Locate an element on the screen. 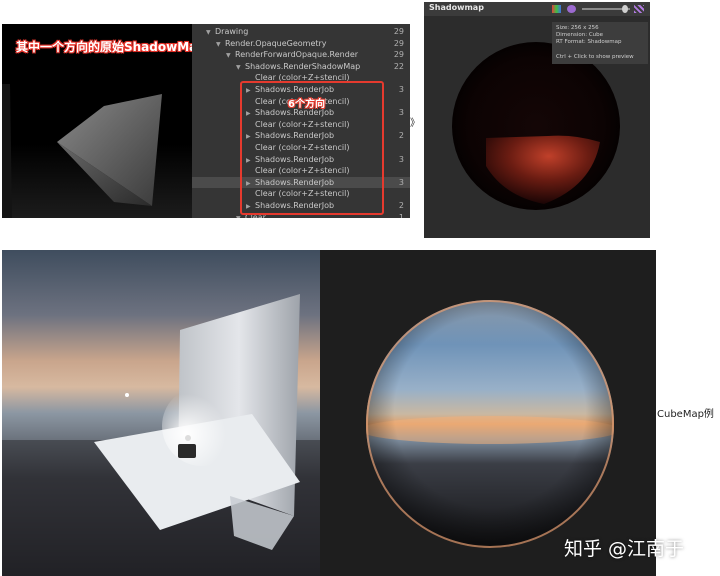  tree-row-label: Shadows.RenderShadowMap is located at coordinates (303, 66).